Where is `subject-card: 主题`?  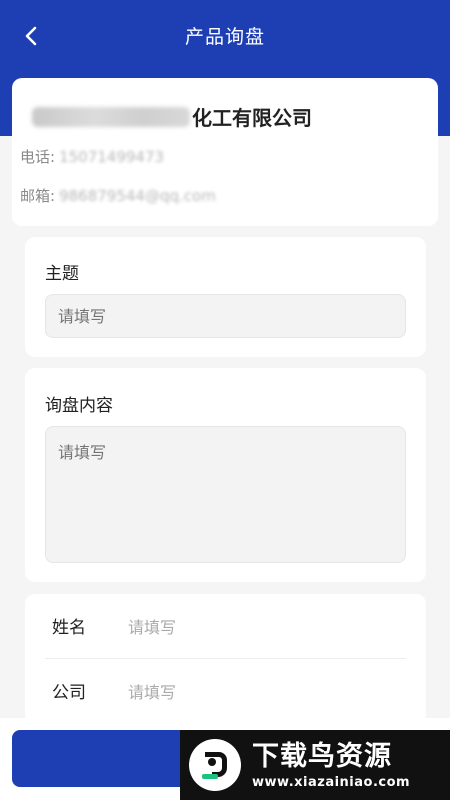
subject-card: 主题 is located at coordinates (225, 297).